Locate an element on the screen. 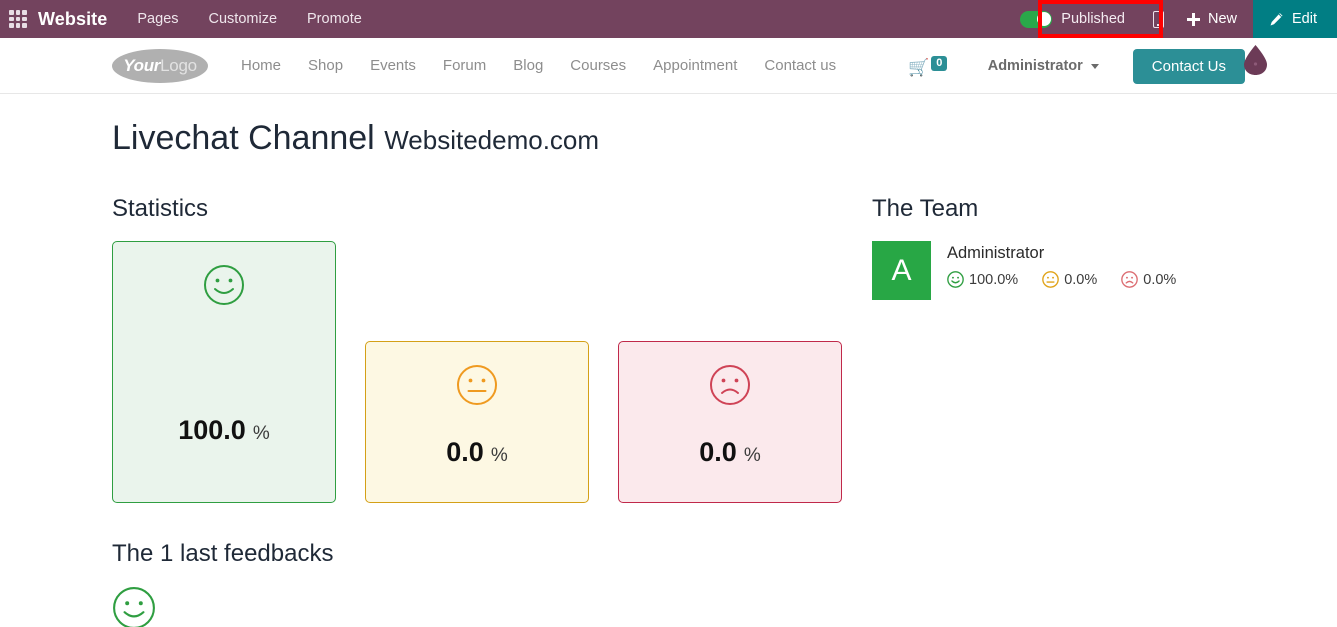  member-stat-happy-value: 100.0% is located at coordinates (994, 279).